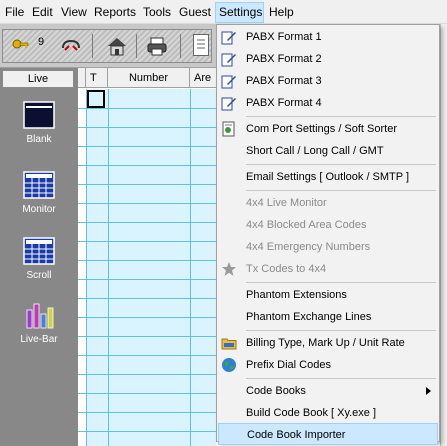 This screenshot has width=447, height=446. I want to click on selected-cell, so click(96, 99).